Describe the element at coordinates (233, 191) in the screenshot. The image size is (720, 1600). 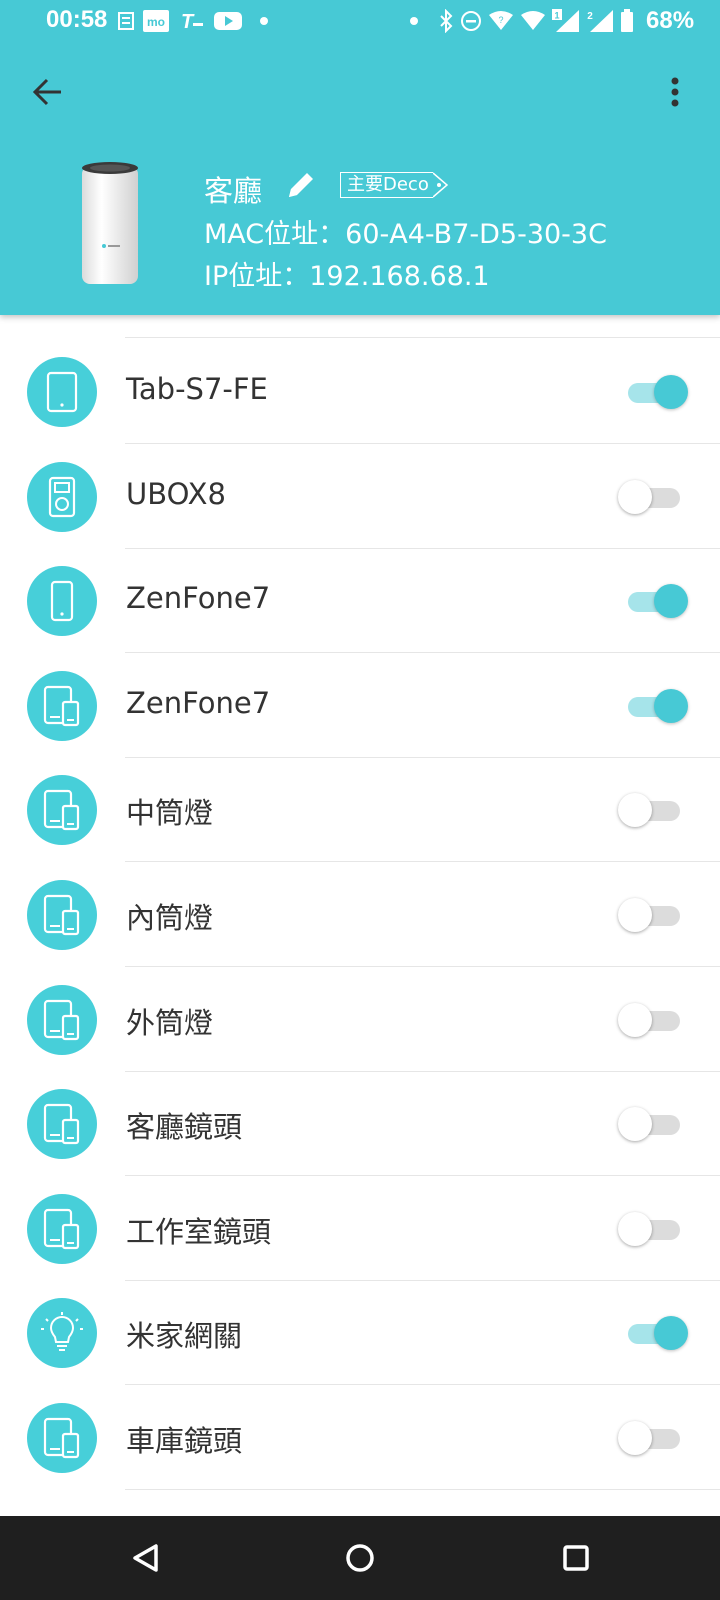
I see `device-name: 客廳` at that location.